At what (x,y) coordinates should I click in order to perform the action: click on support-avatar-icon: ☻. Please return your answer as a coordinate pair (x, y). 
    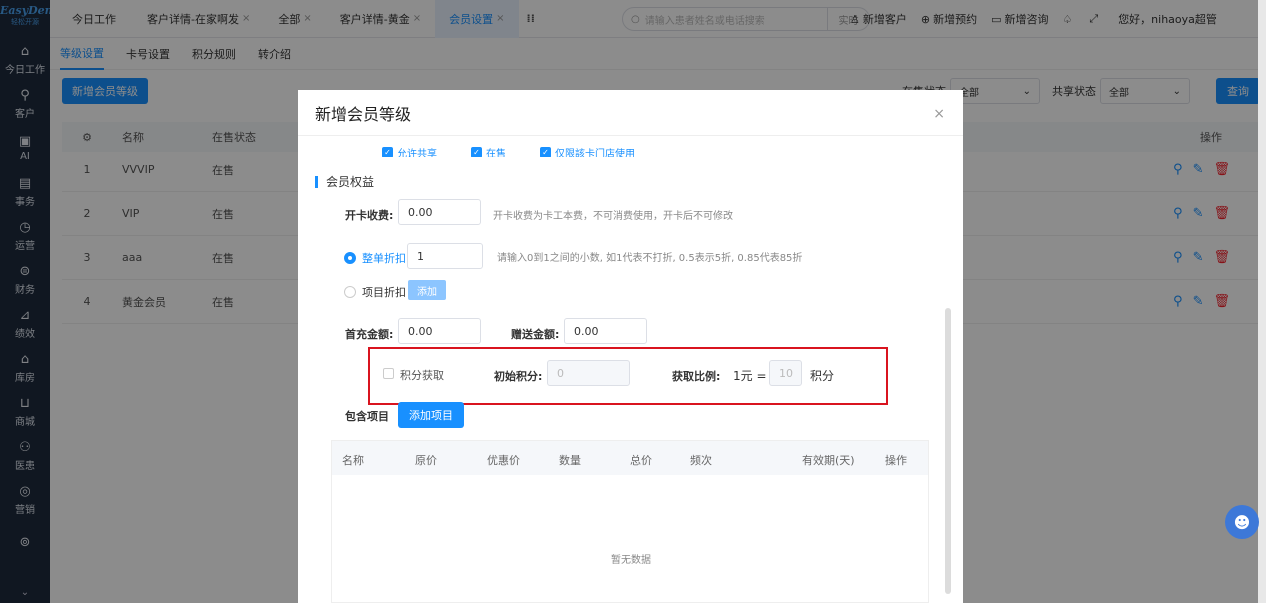
    Looking at the image, I should click on (1242, 522).